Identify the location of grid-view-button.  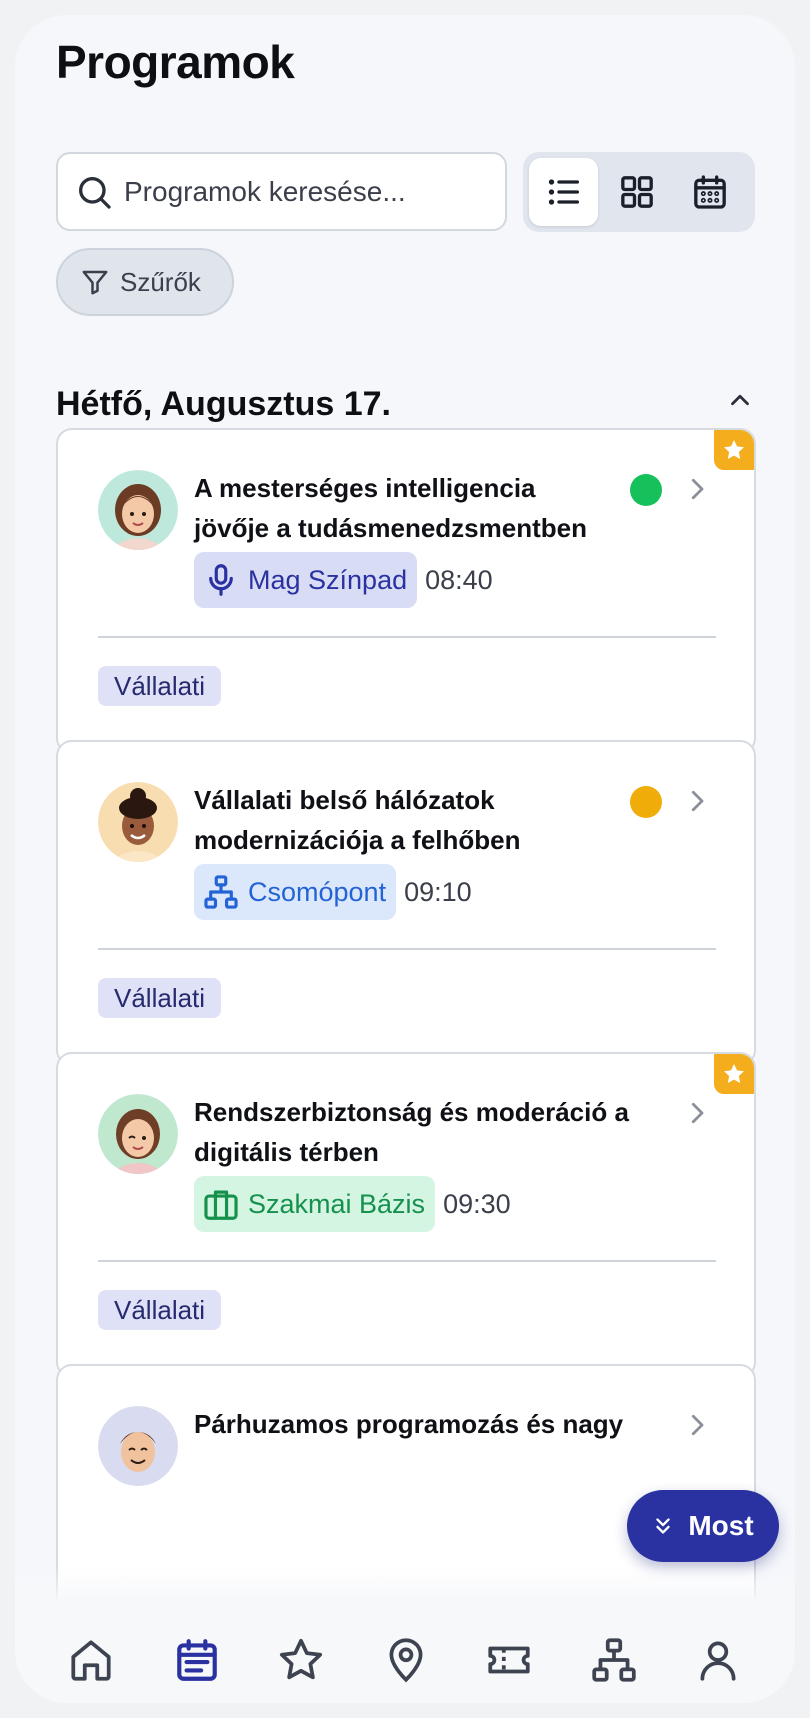
(636, 192).